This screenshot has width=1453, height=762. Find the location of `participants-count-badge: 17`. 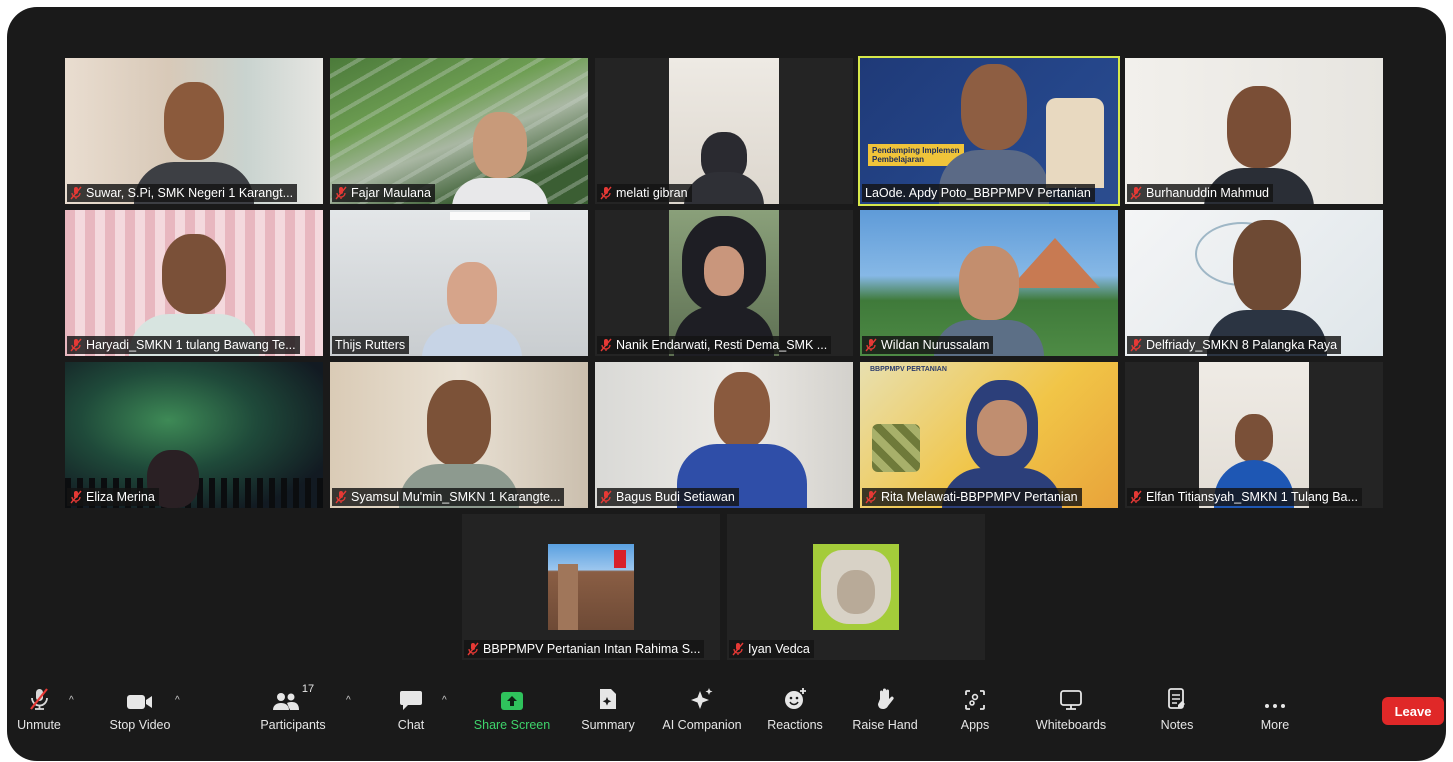

participants-count-badge: 17 is located at coordinates (308, 689).